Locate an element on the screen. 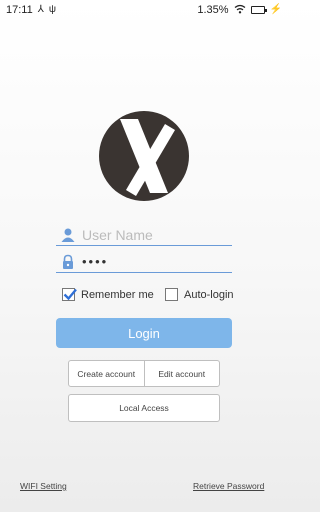  account-button-group: Create account Edit account is located at coordinates (144, 373).